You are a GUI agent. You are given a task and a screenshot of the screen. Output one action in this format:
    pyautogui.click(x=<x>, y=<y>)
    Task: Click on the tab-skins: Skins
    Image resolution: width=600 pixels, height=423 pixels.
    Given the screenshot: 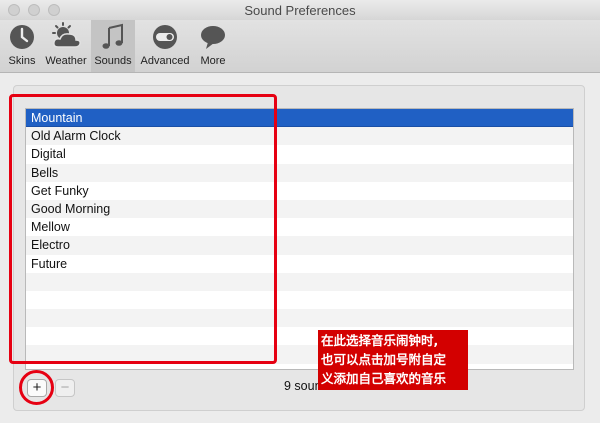 What is the action you would take?
    pyautogui.click(x=22, y=46)
    